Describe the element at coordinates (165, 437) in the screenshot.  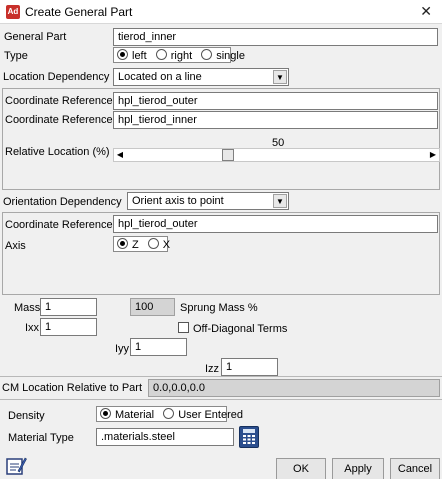
I see `material-type-input: .materials.steel` at that location.